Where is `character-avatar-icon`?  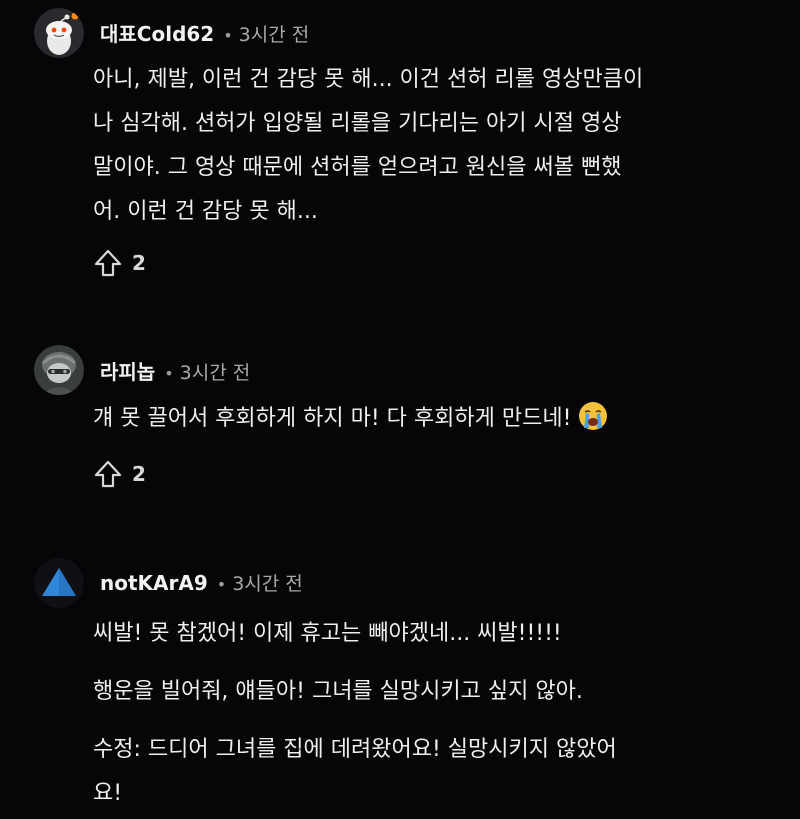 character-avatar-icon is located at coordinates (59, 370).